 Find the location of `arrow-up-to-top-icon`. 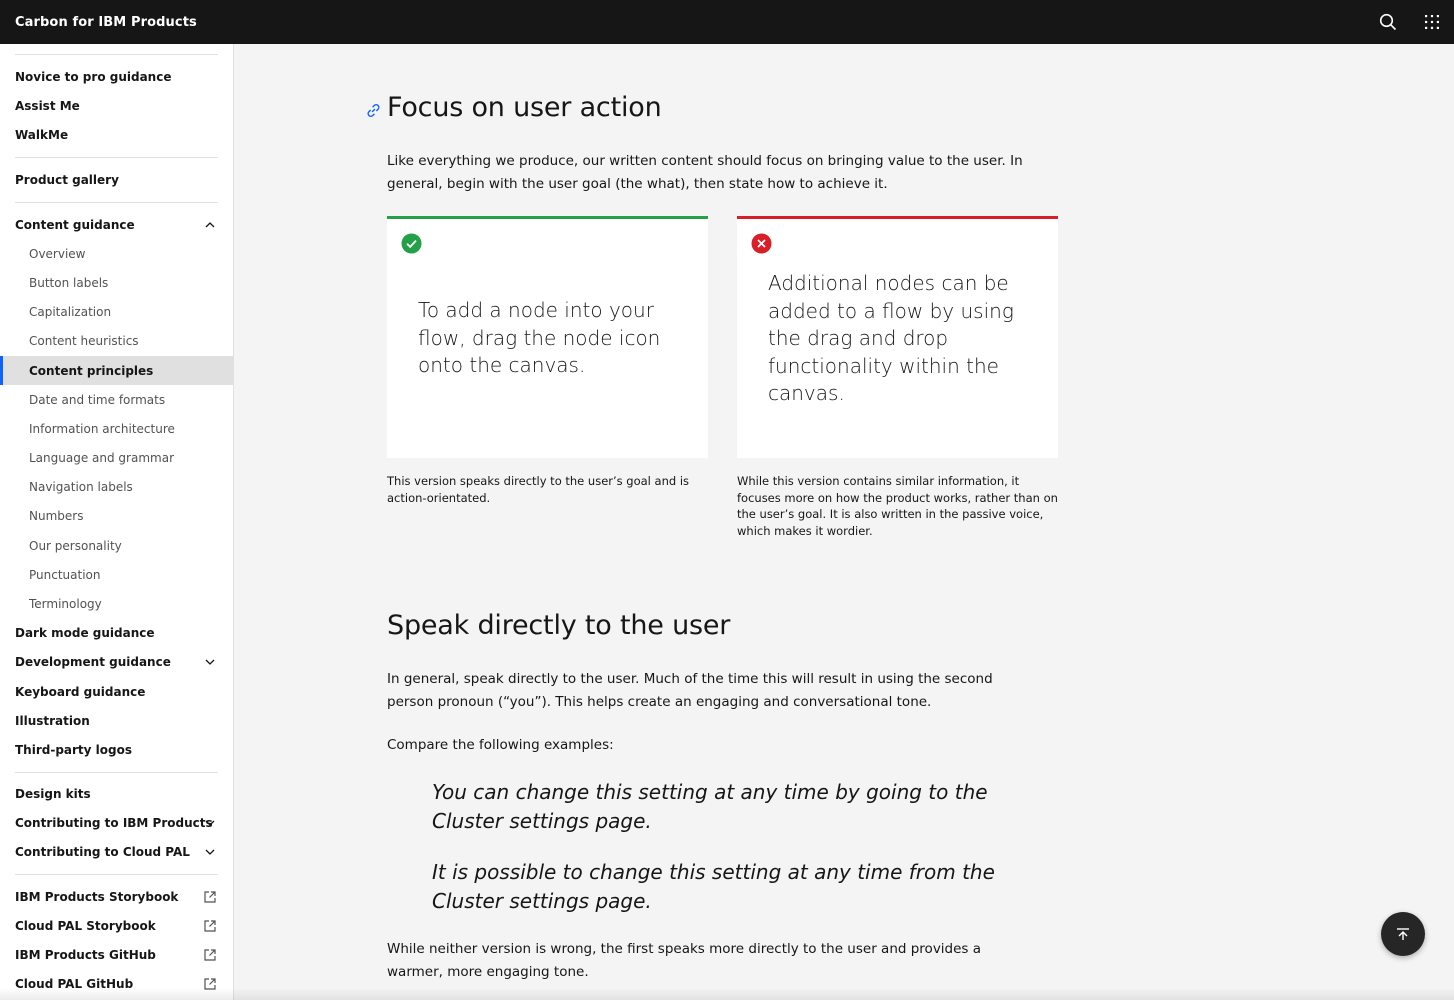

arrow-up-to-top-icon is located at coordinates (1403, 934).